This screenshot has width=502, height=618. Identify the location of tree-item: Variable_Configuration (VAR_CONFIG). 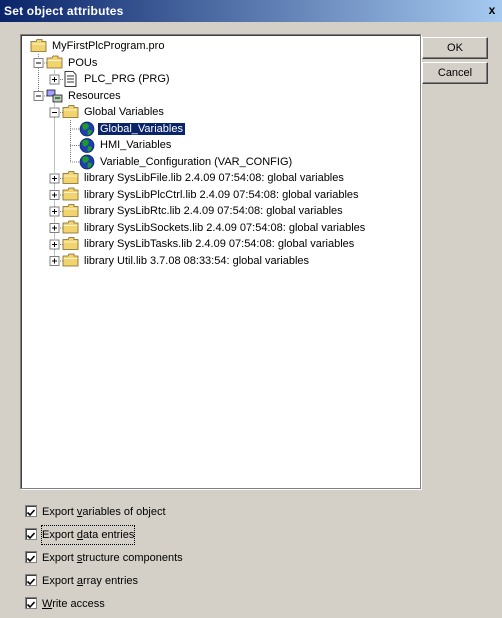
(196, 162).